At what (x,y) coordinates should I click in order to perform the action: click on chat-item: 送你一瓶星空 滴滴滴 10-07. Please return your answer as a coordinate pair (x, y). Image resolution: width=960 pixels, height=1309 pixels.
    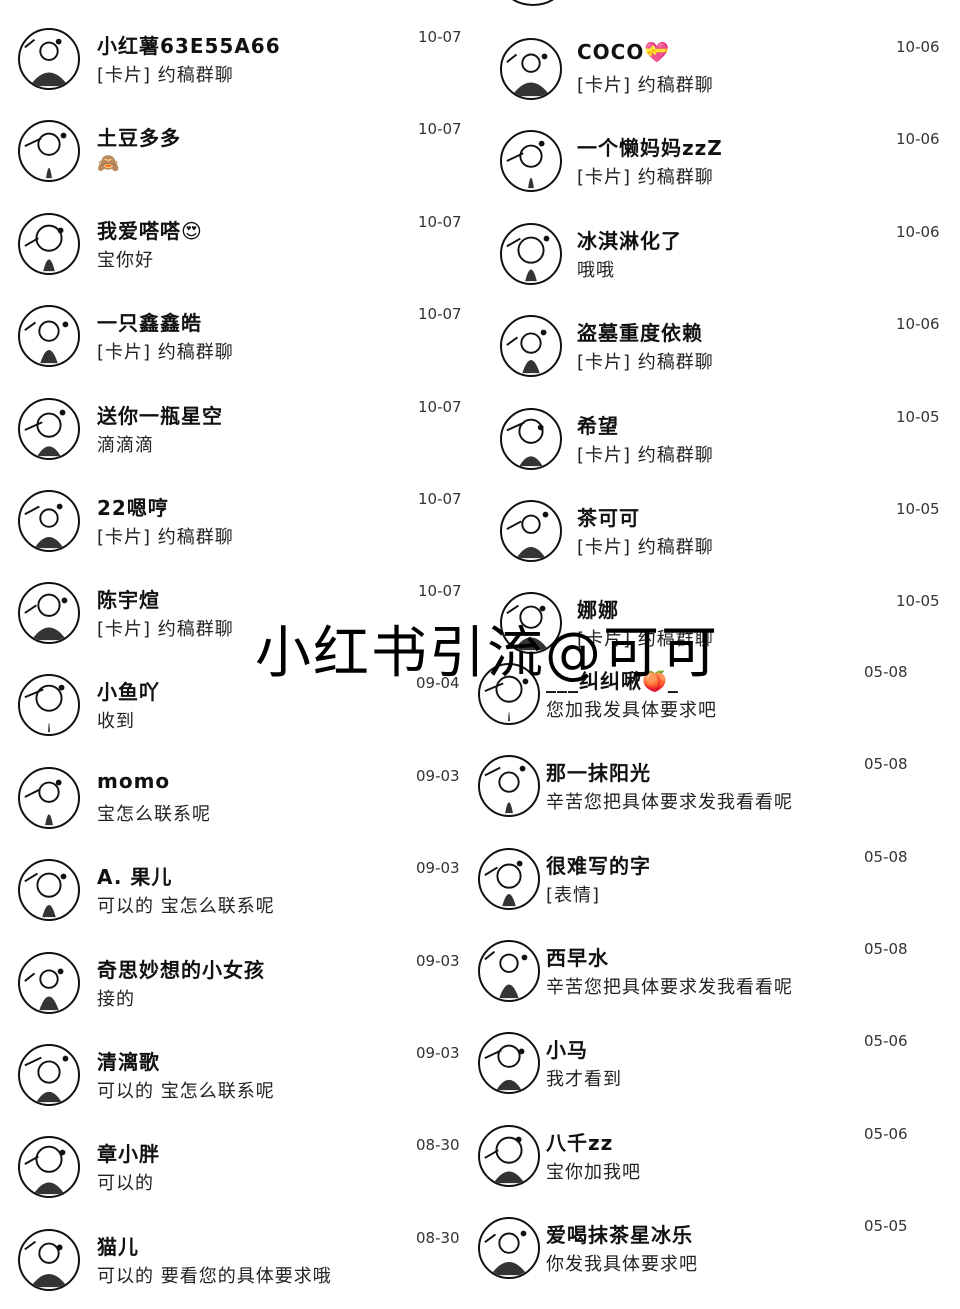
    Looking at the image, I should click on (240, 437).